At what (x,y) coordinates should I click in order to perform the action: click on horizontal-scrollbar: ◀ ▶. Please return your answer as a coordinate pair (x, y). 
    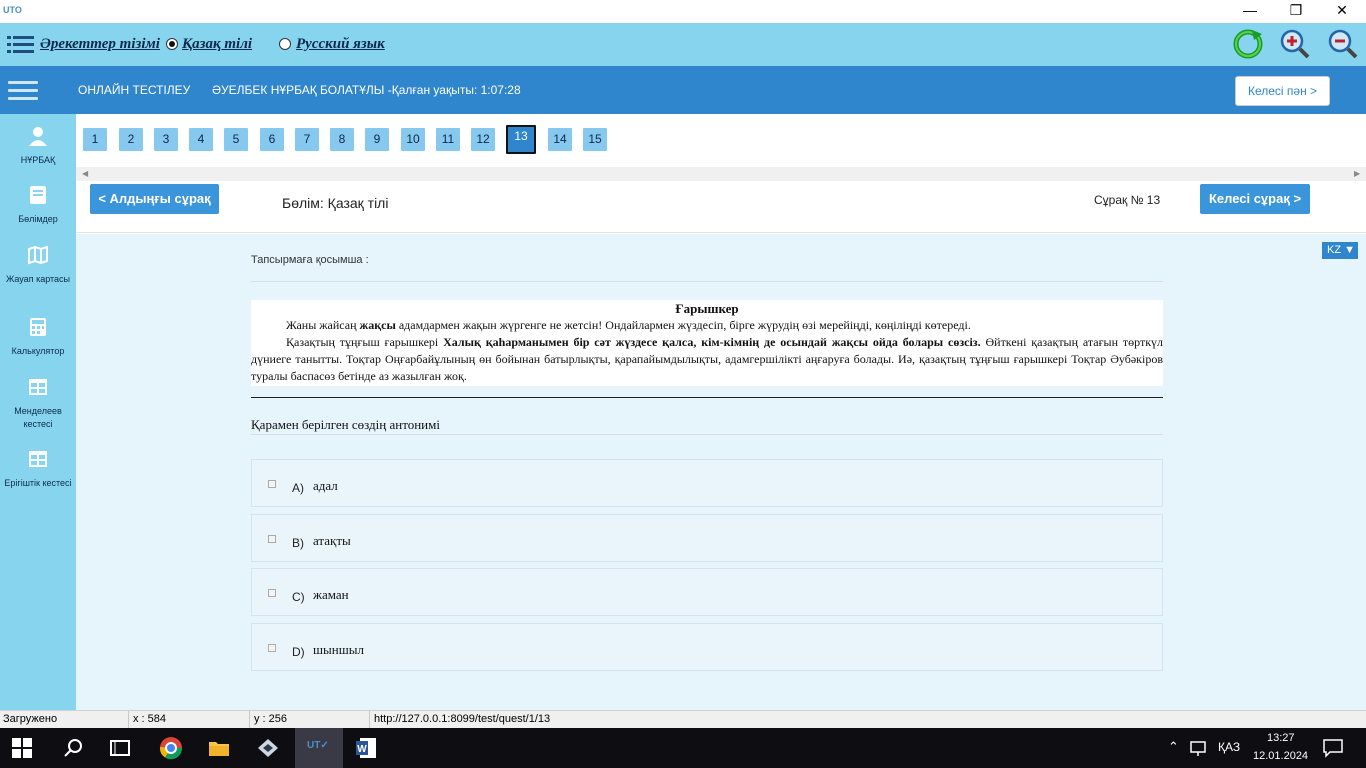
    Looking at the image, I should click on (721, 174).